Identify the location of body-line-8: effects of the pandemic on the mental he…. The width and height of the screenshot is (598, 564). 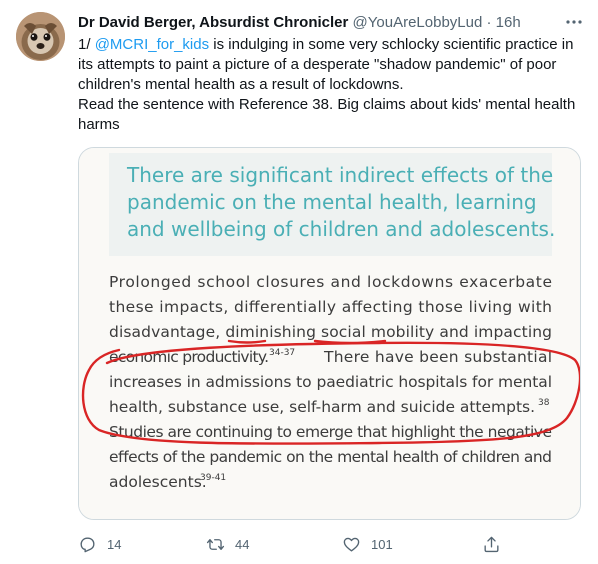
(330, 457).